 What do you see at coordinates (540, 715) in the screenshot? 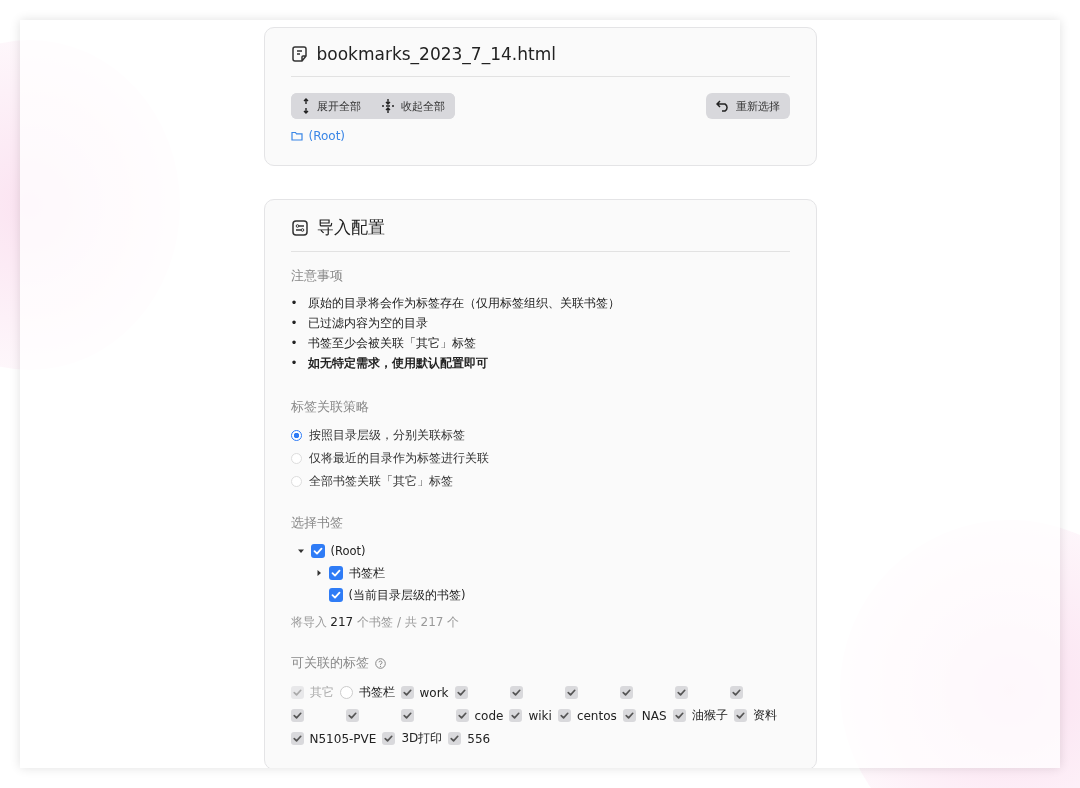
I see `tag-label: wiki` at bounding box center [540, 715].